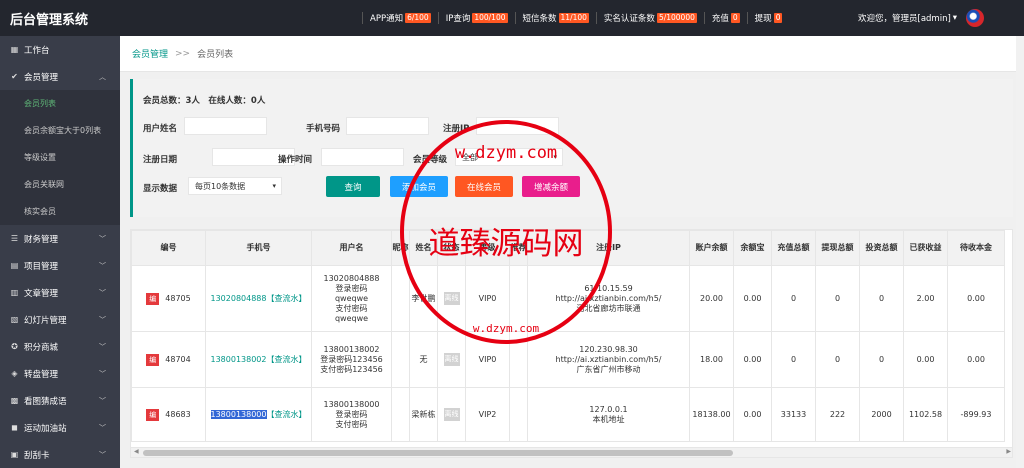 The width and height of the screenshot is (1024, 468). What do you see at coordinates (763, 19) in the screenshot?
I see `top-item-label: 提现` at bounding box center [763, 19].